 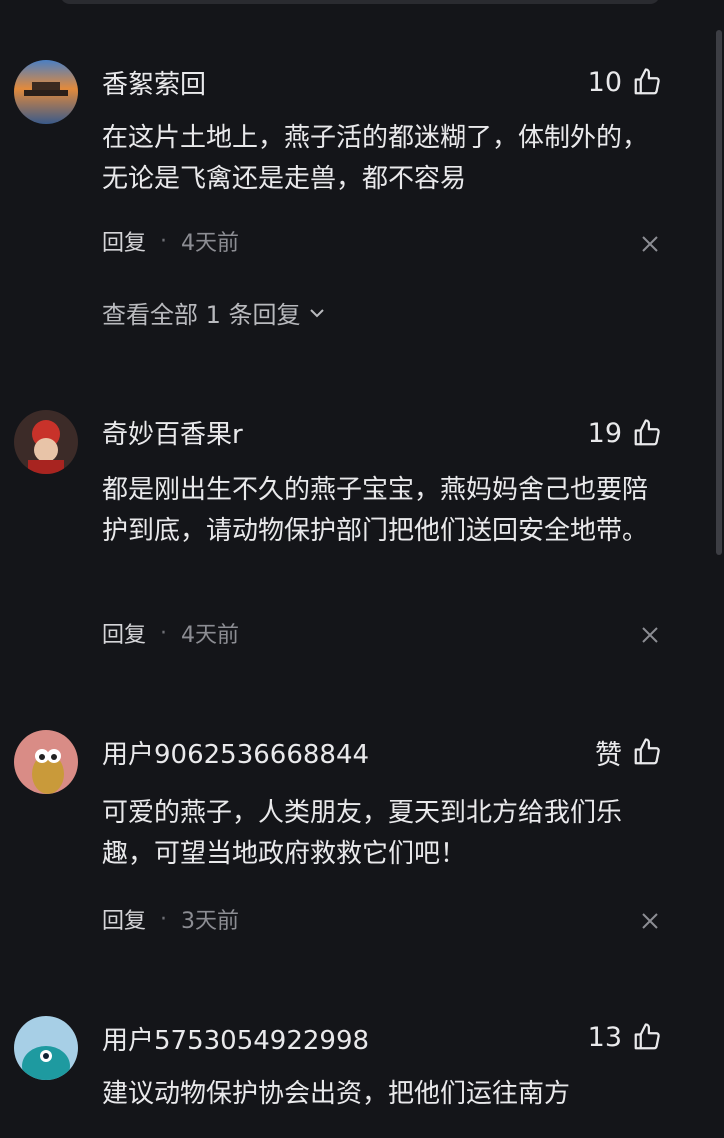 What do you see at coordinates (604, 82) in the screenshot?
I see `like-count: 10` at bounding box center [604, 82].